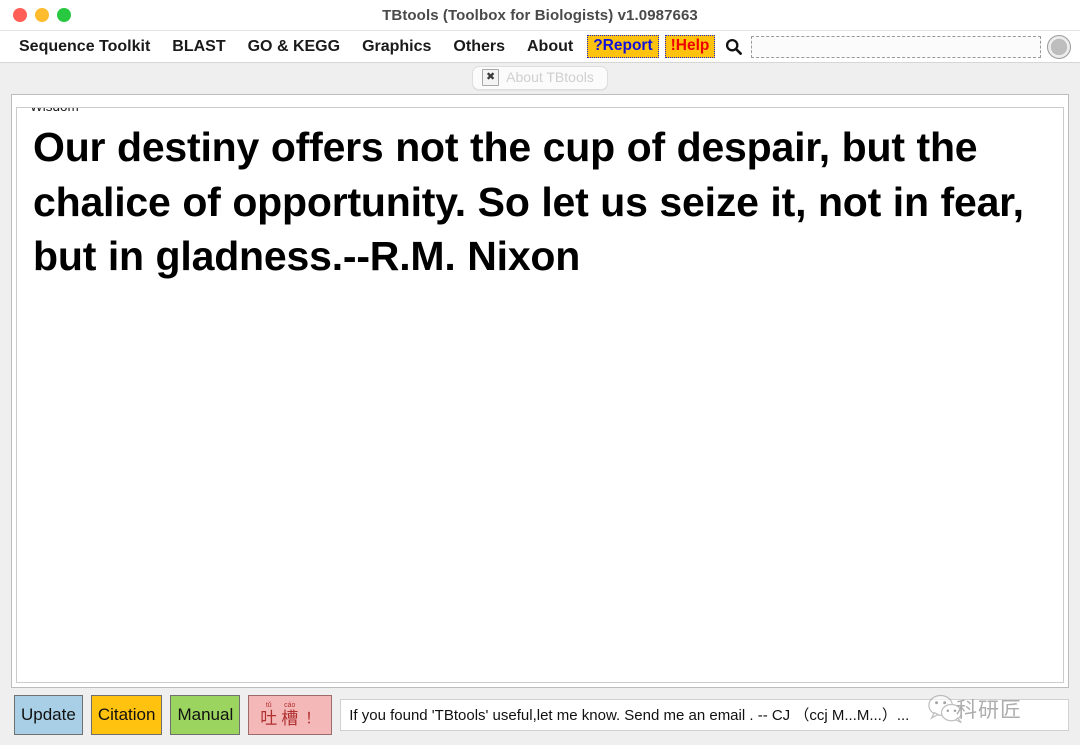  Describe the element at coordinates (198, 47) in the screenshot. I see `menu-item-blast: BLAST` at that location.